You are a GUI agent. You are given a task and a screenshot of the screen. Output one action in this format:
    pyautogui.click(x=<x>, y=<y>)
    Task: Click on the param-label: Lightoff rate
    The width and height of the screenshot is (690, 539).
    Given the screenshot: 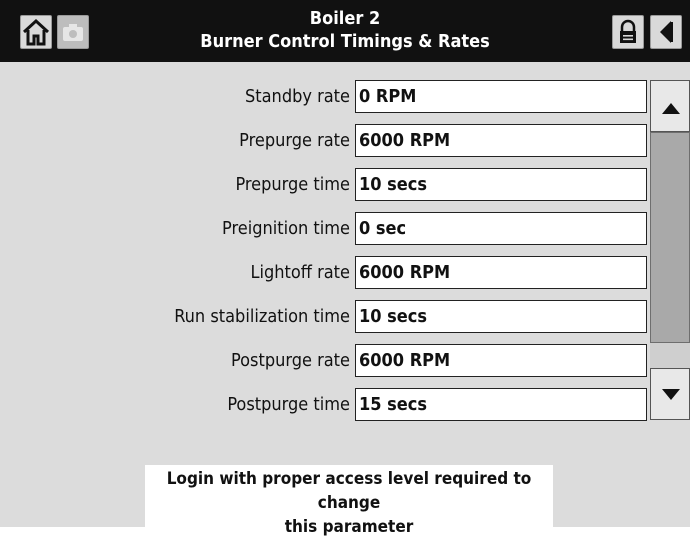 What is the action you would take?
    pyautogui.click(x=300, y=272)
    